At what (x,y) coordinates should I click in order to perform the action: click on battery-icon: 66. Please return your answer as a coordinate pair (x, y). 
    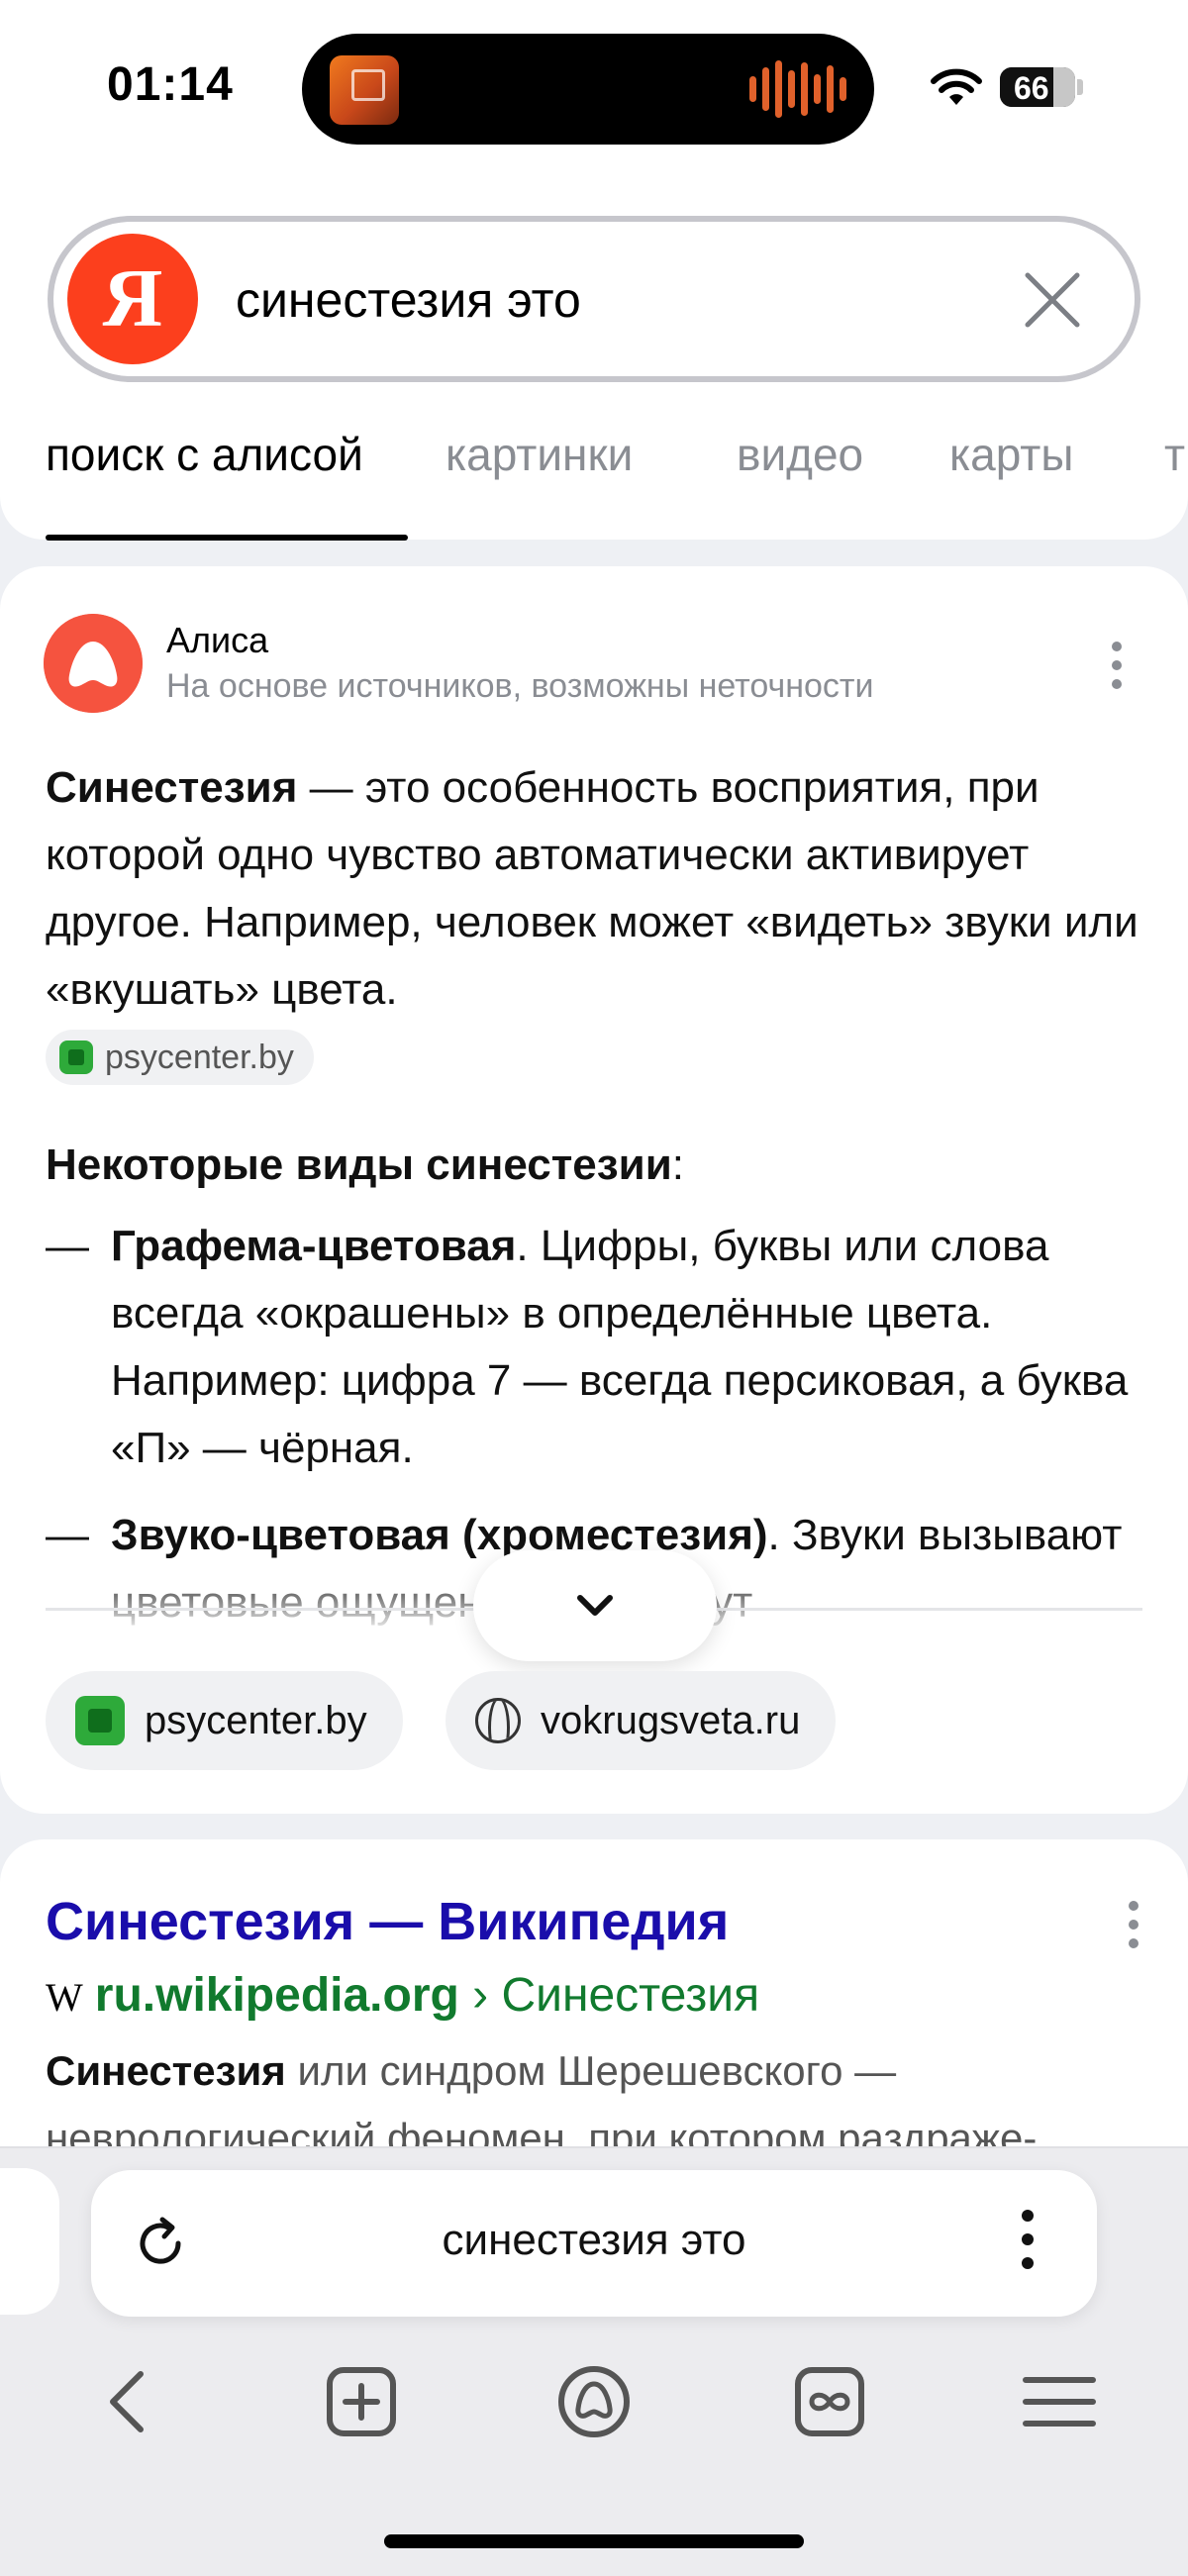
    Looking at the image, I should click on (1038, 87).